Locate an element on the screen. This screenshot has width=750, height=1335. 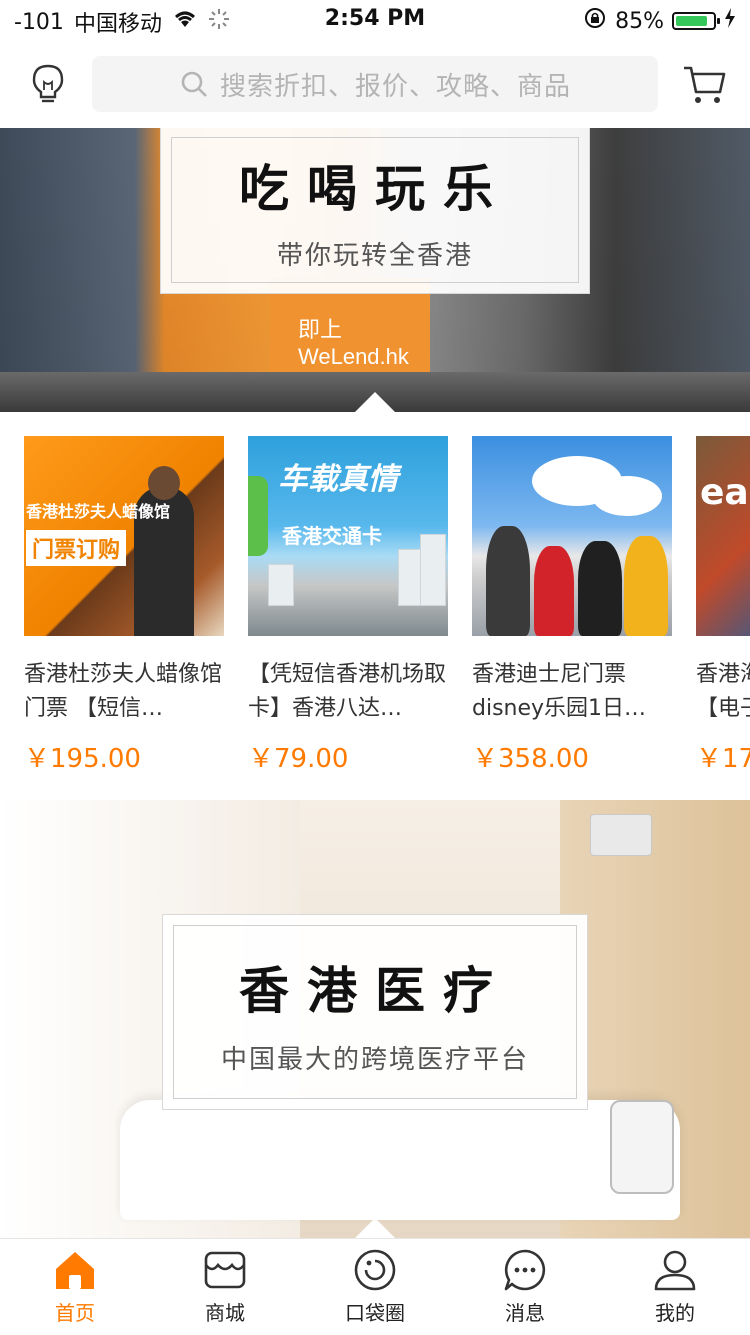
product-card: 车载真情 香港交通卡 【凭短信香港机场取卡】香港八达… ￥79.00 is located at coordinates (348, 605).